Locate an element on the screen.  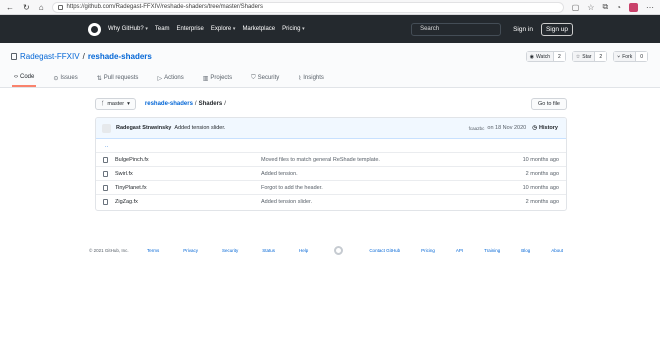
tab-projects: ▥ Projects is located at coordinates (217, 80).